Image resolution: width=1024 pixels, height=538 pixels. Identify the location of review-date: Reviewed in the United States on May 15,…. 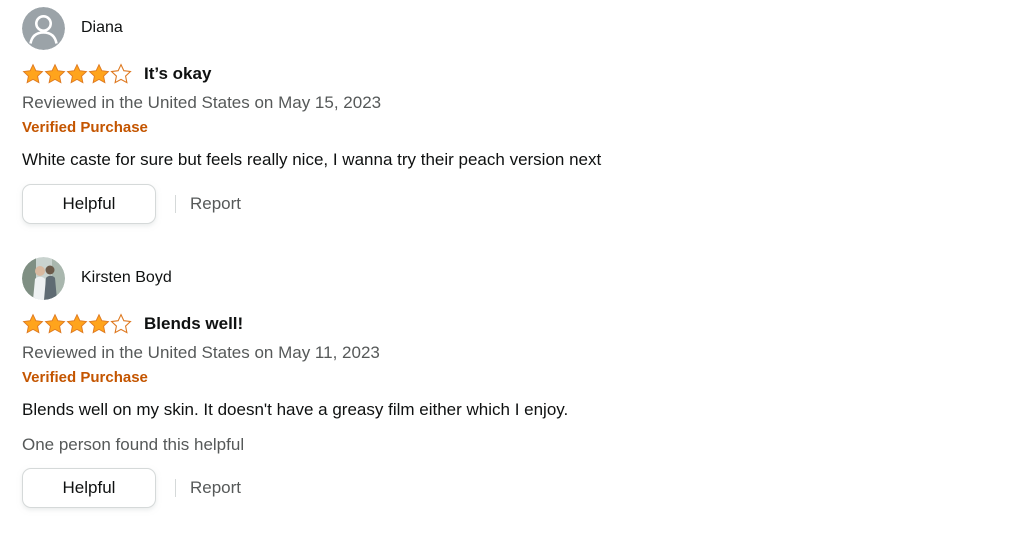
(202, 102).